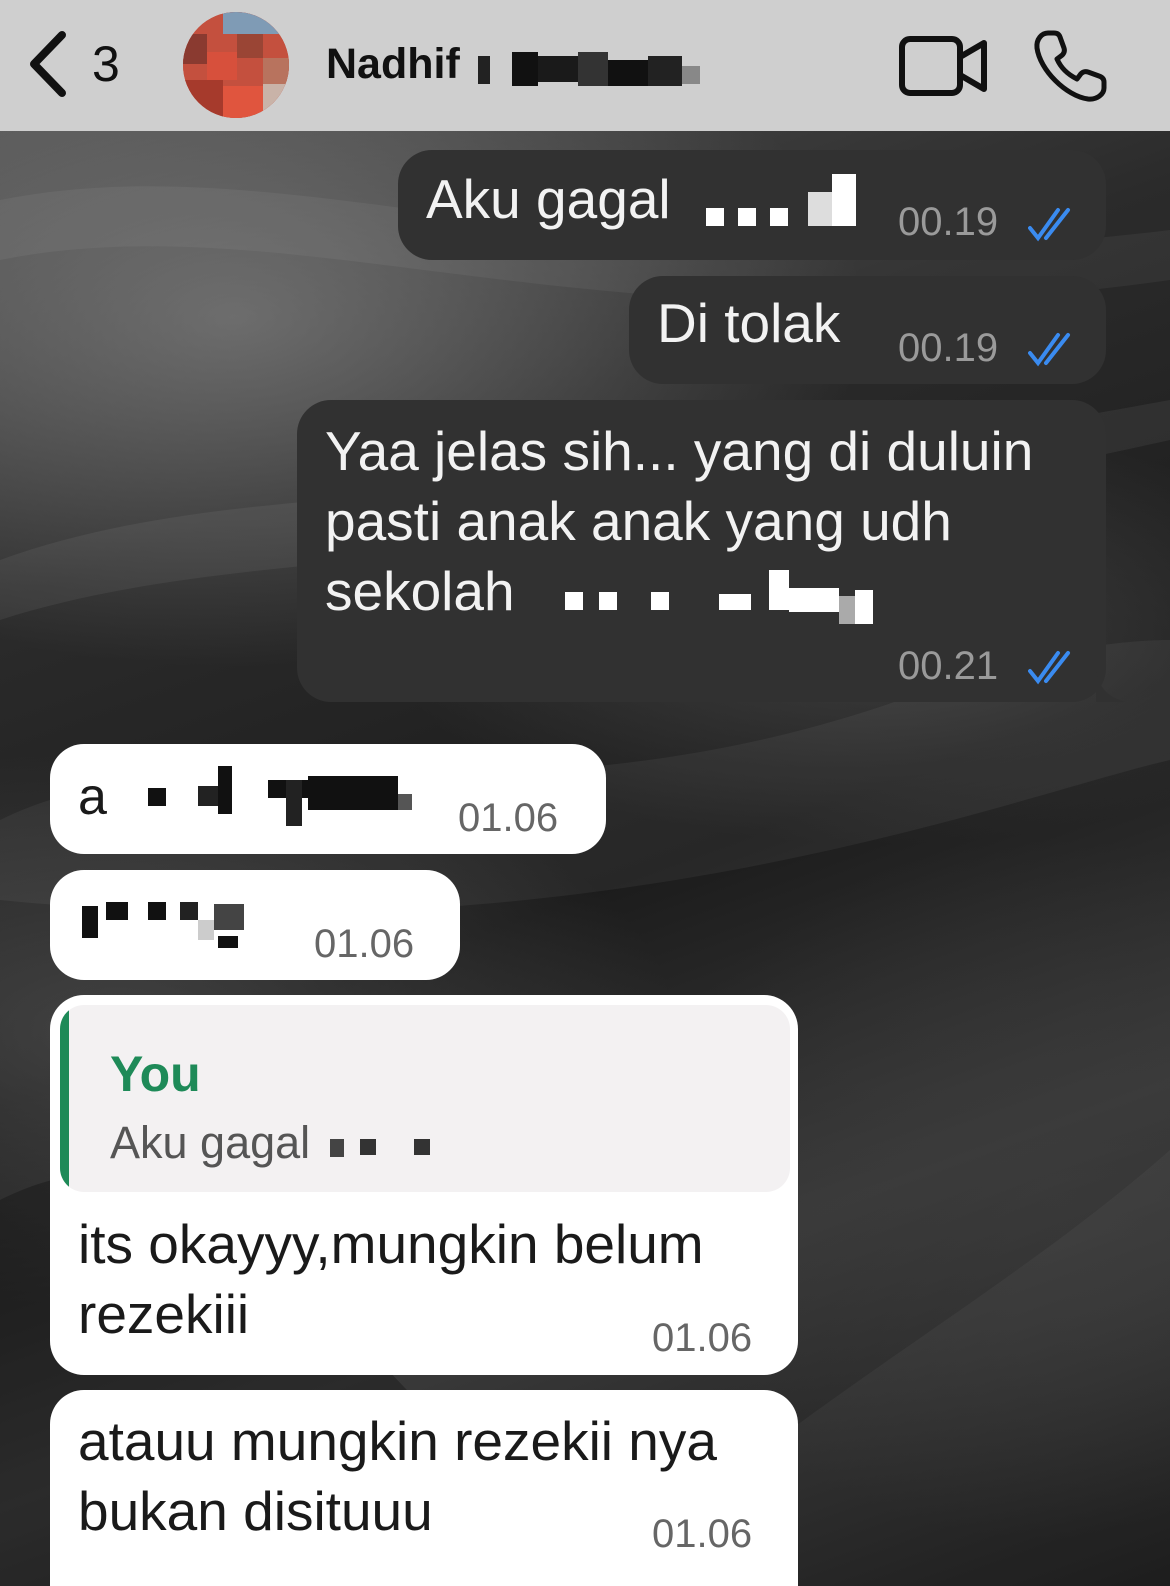 This screenshot has width=1170, height=1586. I want to click on chevron-left-icon, so click(48, 64).